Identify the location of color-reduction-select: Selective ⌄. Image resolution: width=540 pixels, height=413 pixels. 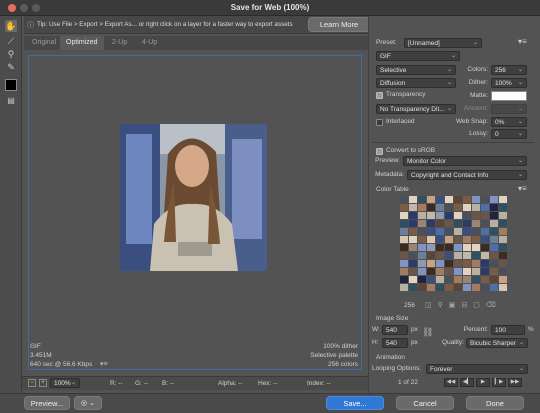
(416, 70).